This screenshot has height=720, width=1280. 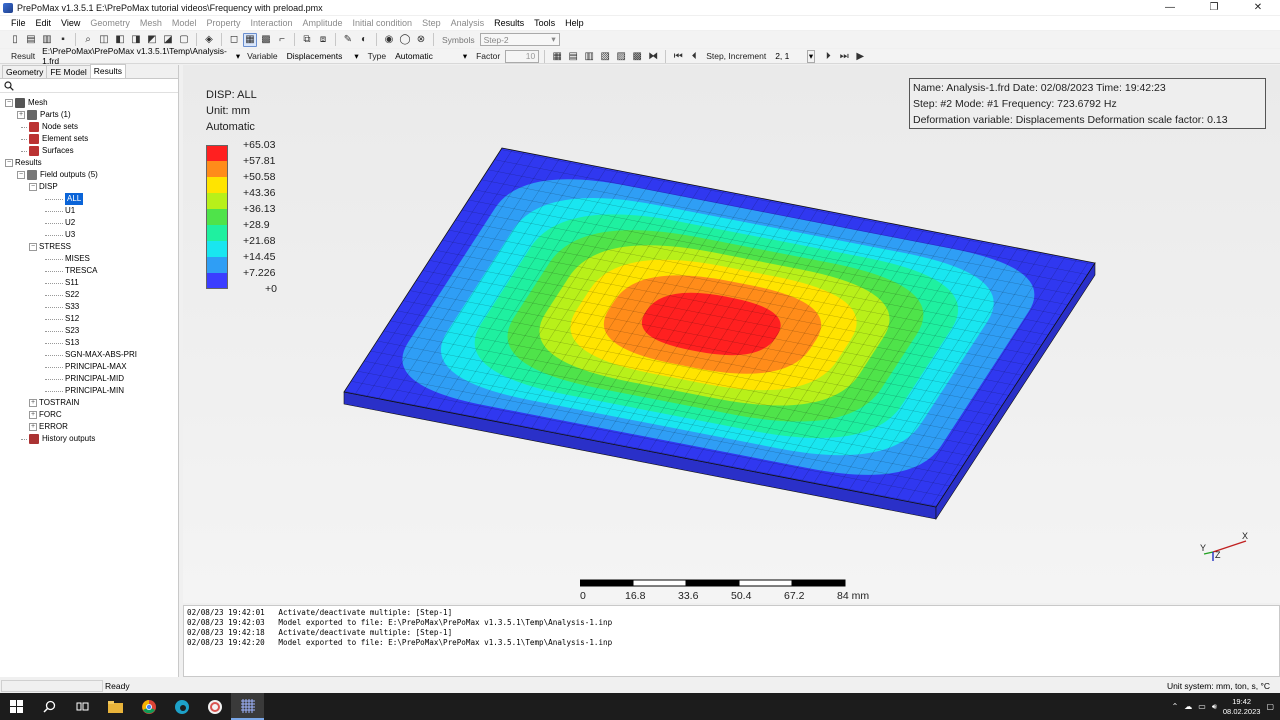 What do you see at coordinates (271, 23) in the screenshot?
I see `menu-item-interaction: Interaction` at bounding box center [271, 23].